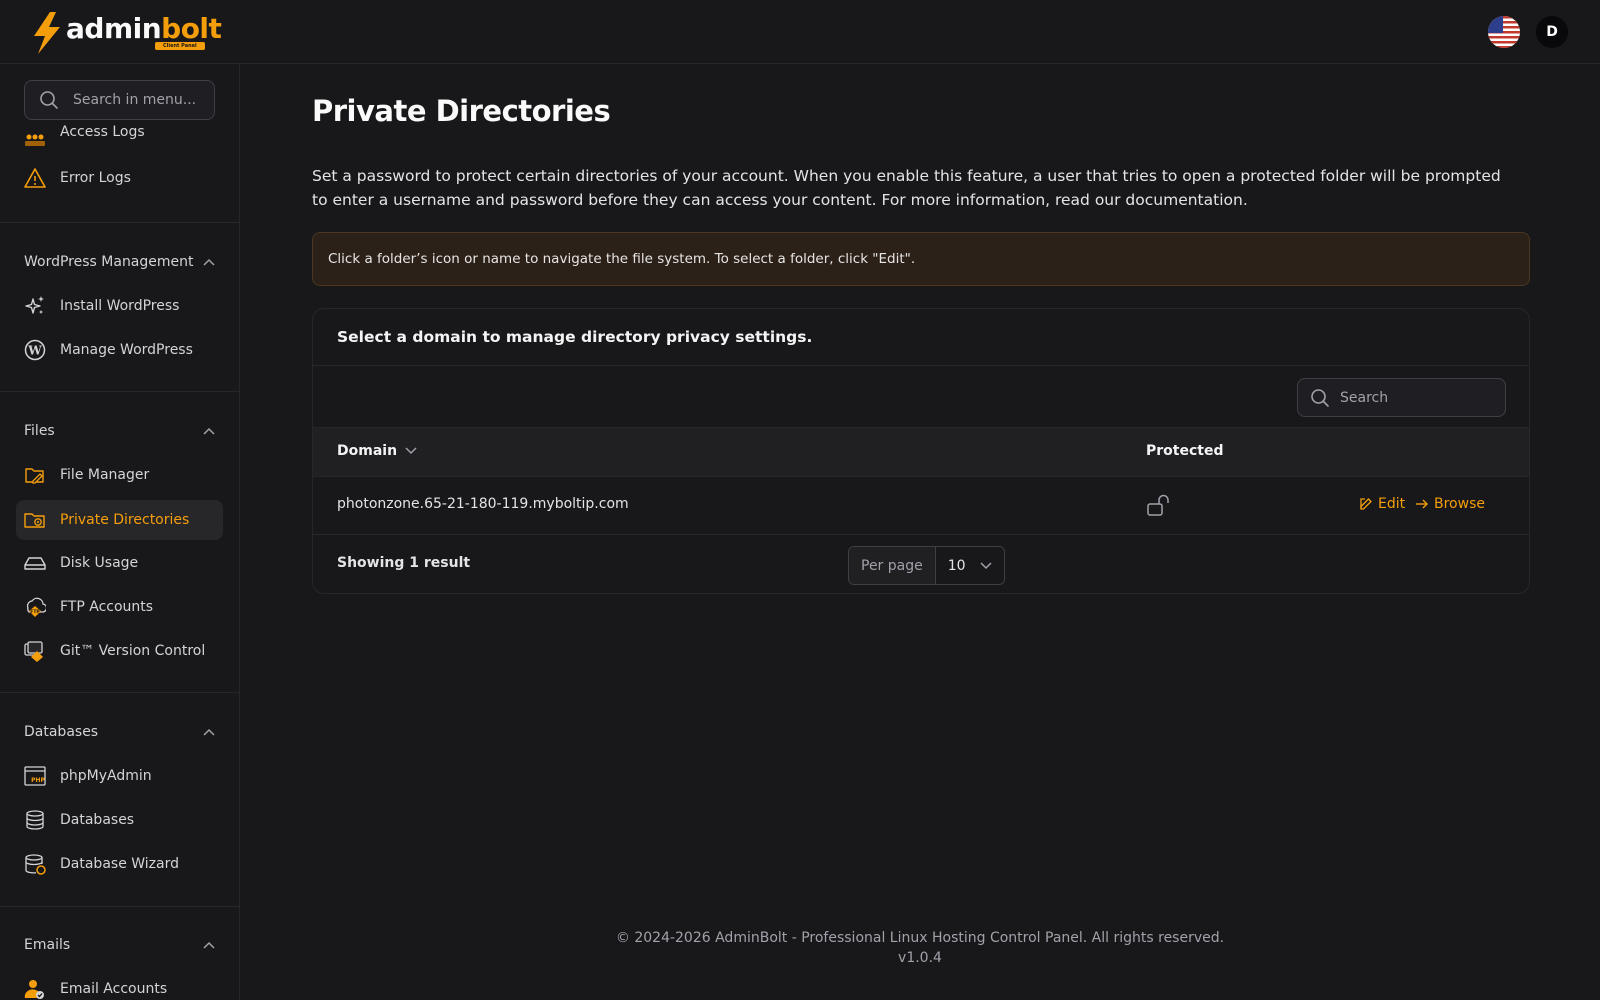  I want to click on git-icon, so click(35, 651).